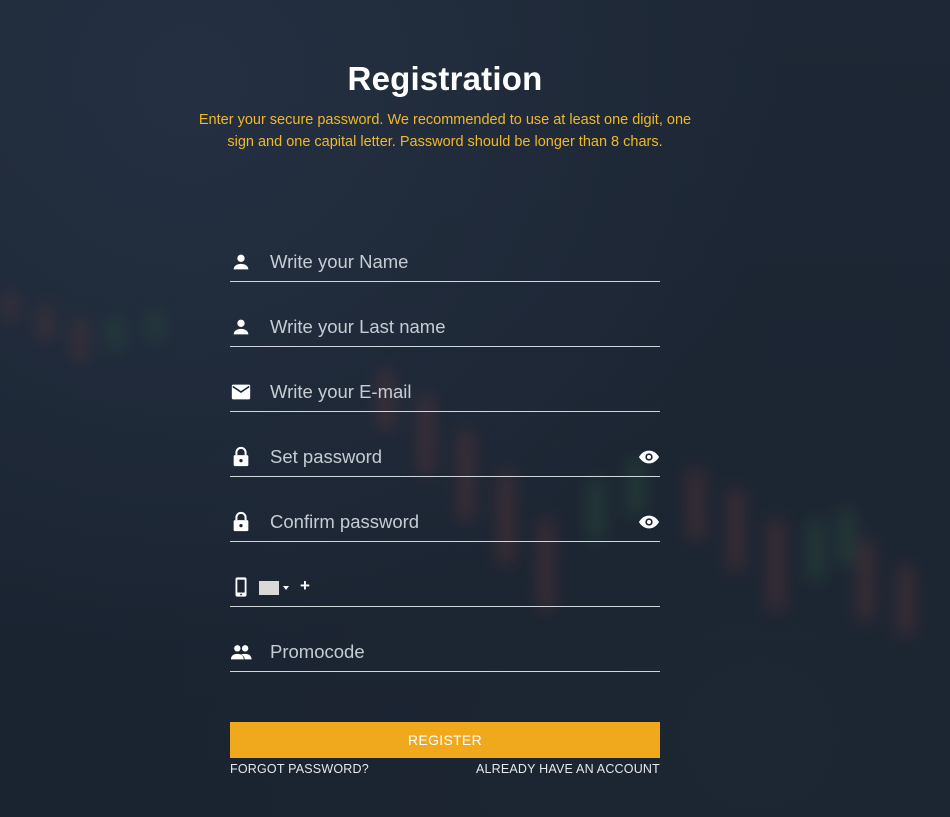  Describe the element at coordinates (450, 522) in the screenshot. I see `confirm-password-input` at that location.